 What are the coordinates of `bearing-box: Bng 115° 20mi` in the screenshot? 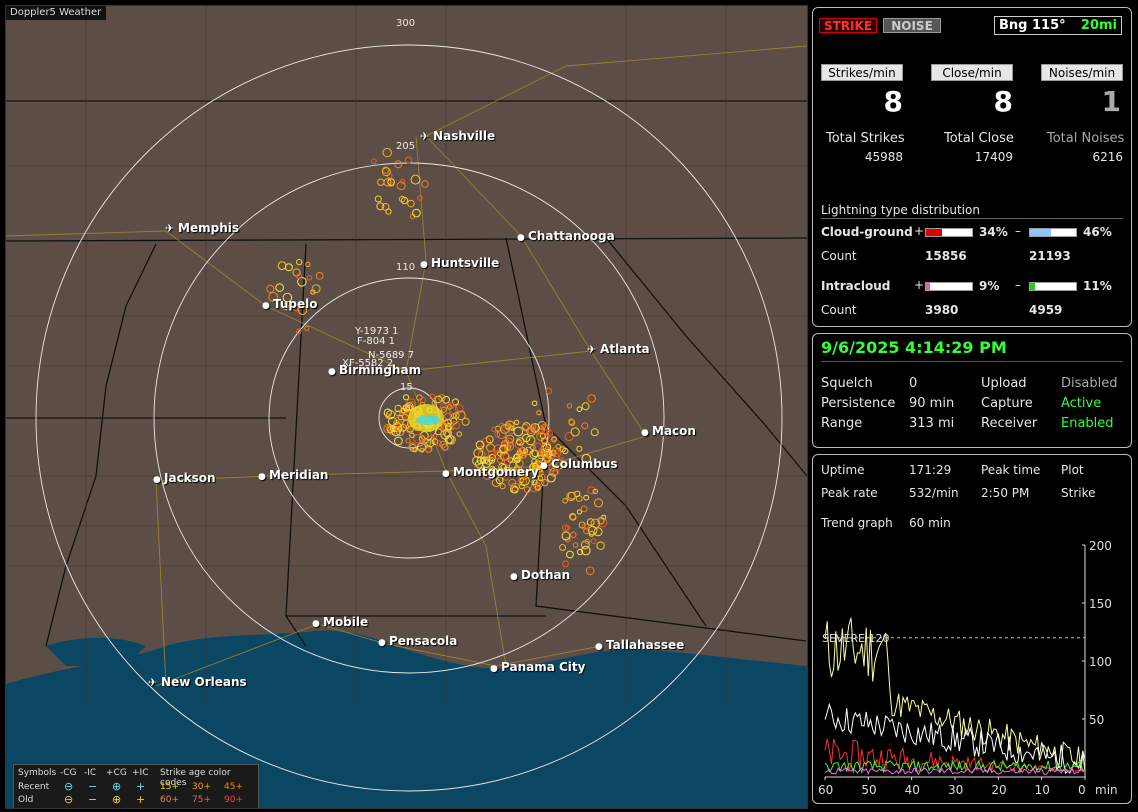 It's located at (1058, 25).